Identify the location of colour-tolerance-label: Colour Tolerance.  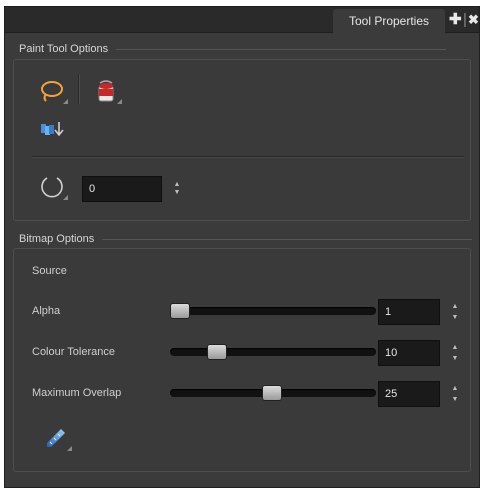
(73, 352).